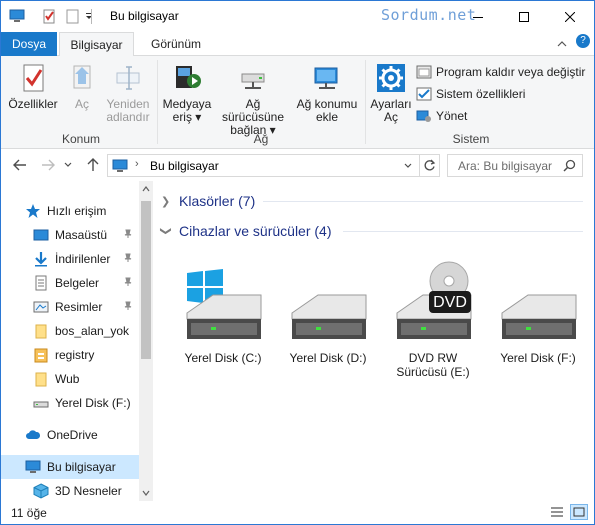 This screenshot has height=525, width=595. Describe the element at coordinates (261, 139) in the screenshot. I see `group-label-ag: Ağ` at that location.